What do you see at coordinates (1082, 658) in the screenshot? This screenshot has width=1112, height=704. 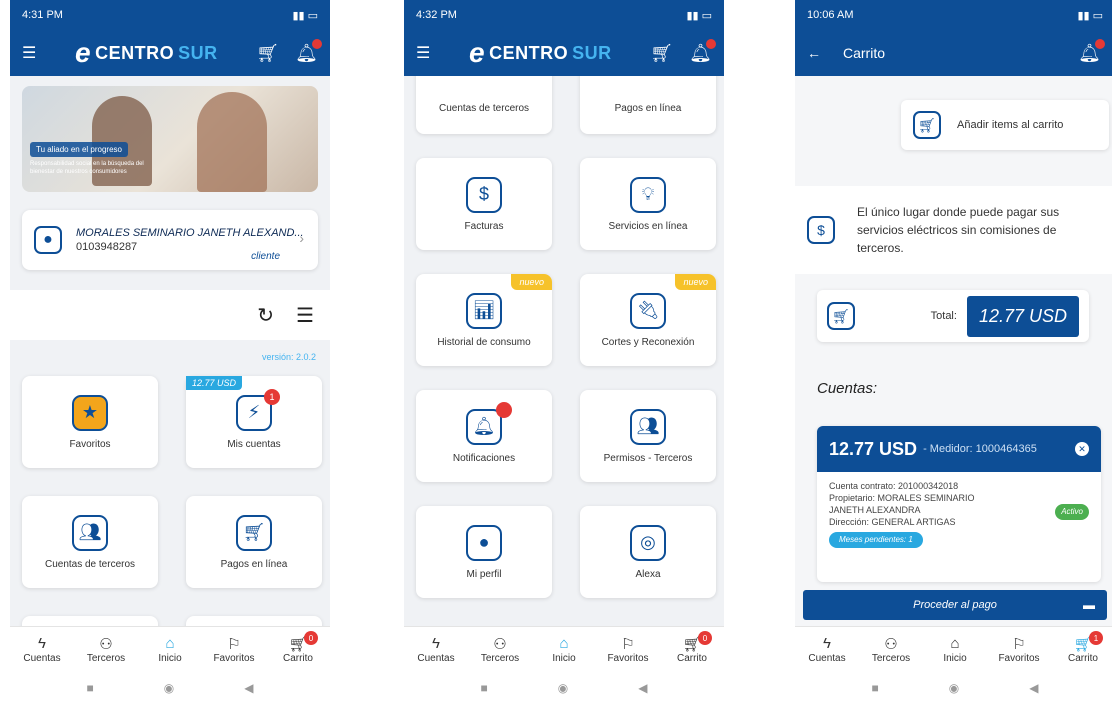 I see `tab-label: Carrito` at bounding box center [1082, 658].